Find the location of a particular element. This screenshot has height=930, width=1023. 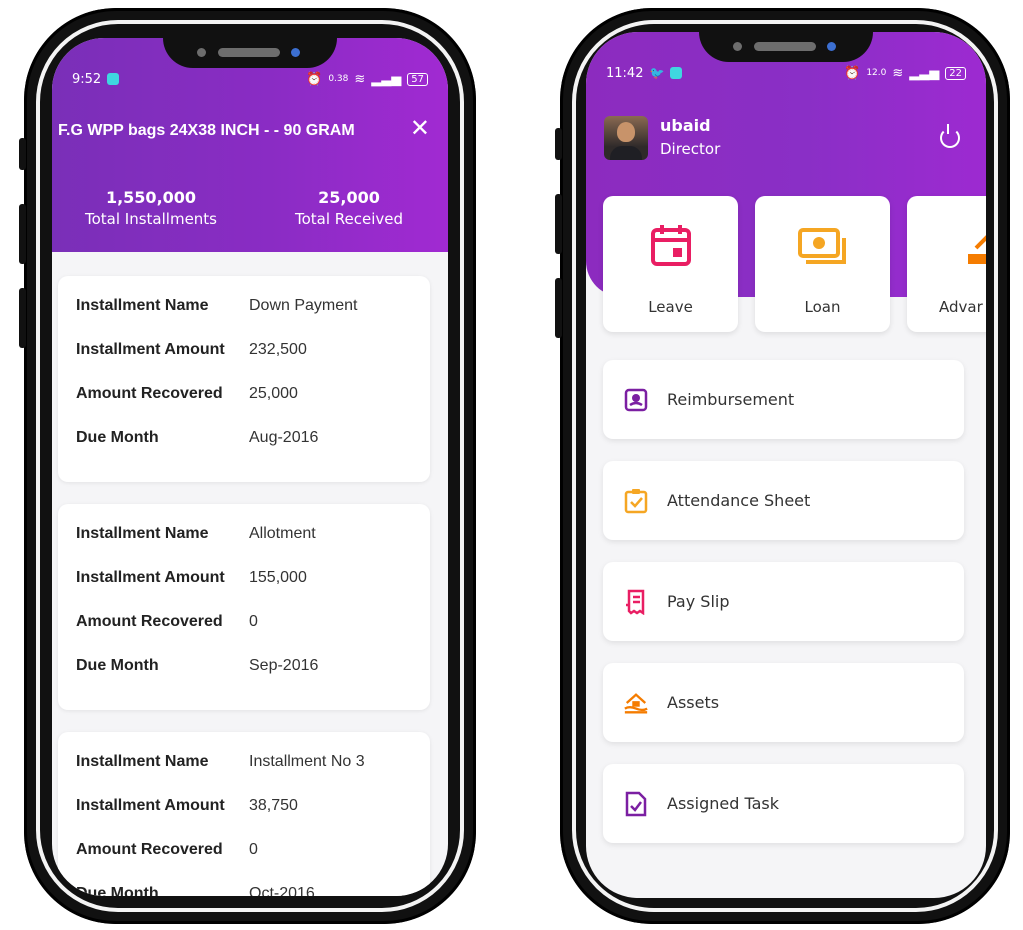

avatar is located at coordinates (626, 138).